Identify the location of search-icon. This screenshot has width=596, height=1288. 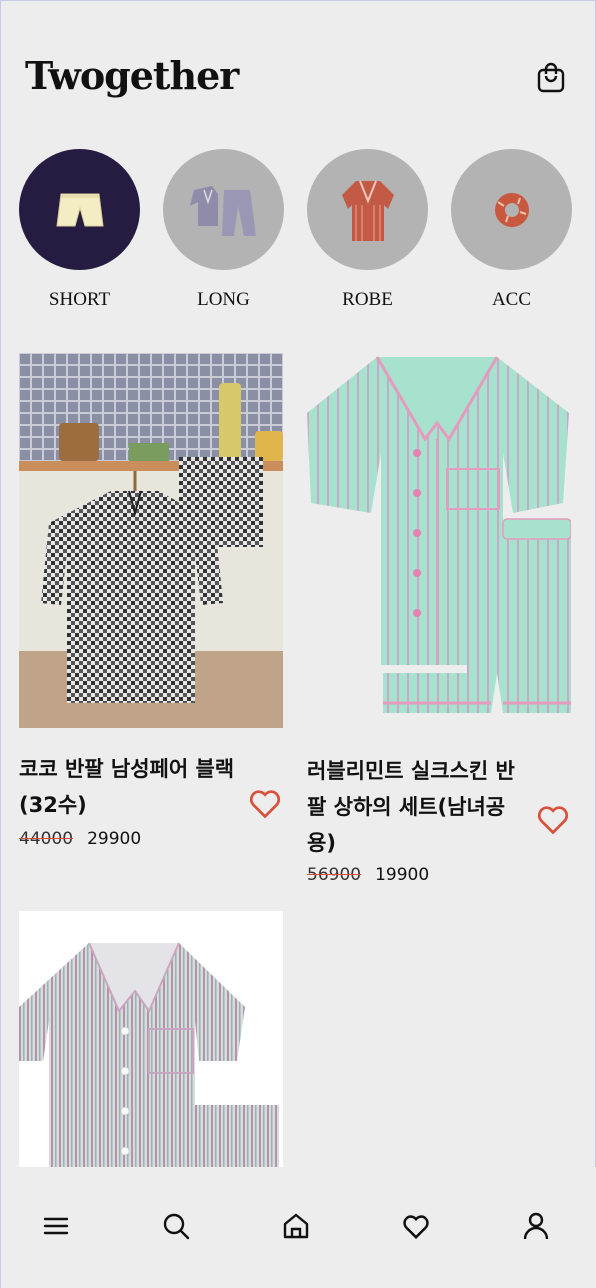
(176, 1226).